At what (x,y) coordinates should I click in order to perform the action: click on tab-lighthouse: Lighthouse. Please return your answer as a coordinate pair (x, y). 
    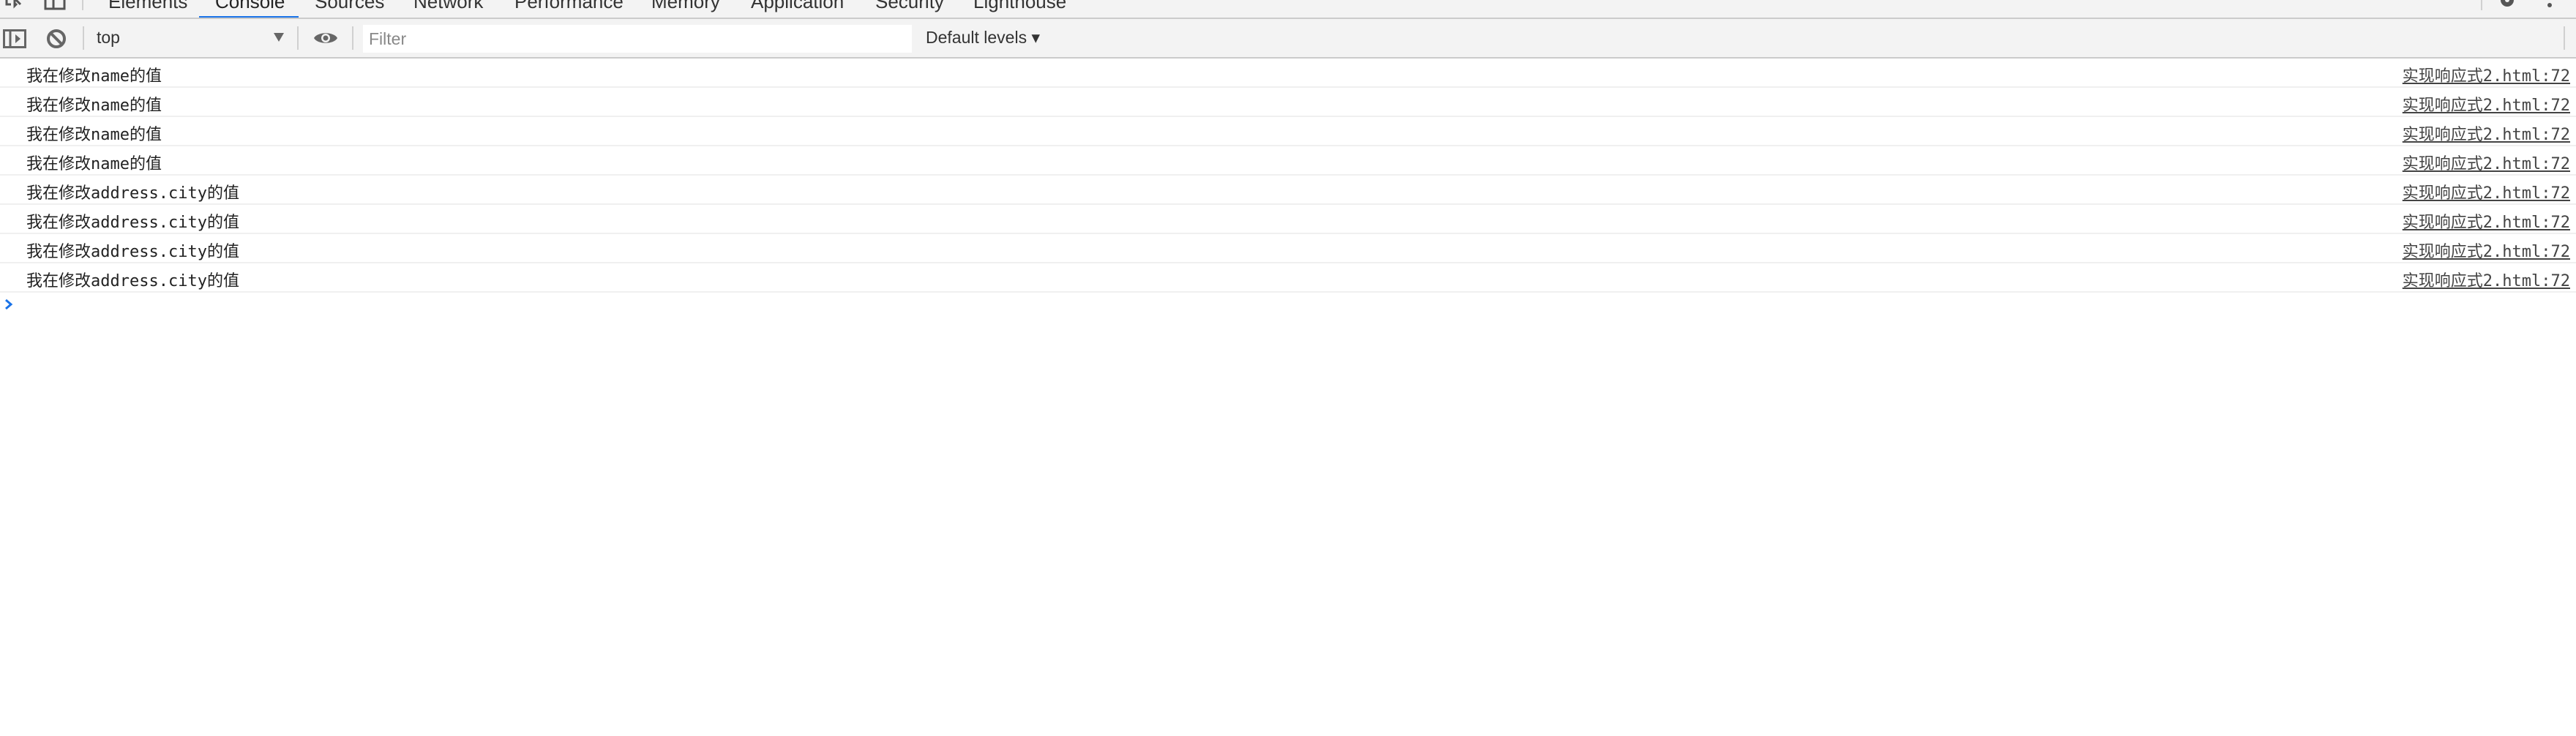
    Looking at the image, I should click on (1019, 6).